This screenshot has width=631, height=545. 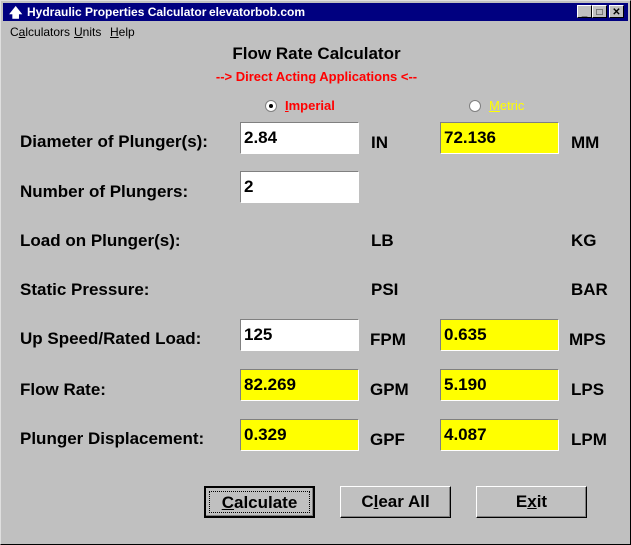 What do you see at coordinates (499, 435) in the screenshot?
I see `displacement-metric-output` at bounding box center [499, 435].